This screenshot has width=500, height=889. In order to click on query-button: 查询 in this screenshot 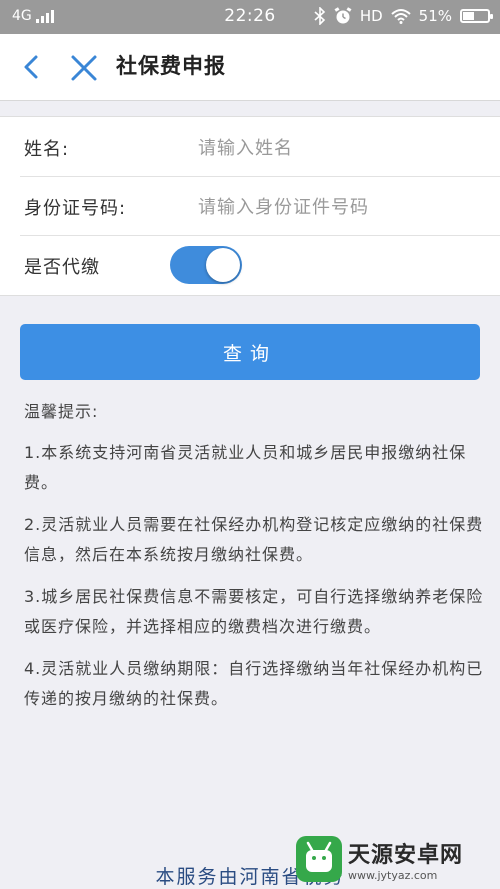, I will do `click(250, 352)`.